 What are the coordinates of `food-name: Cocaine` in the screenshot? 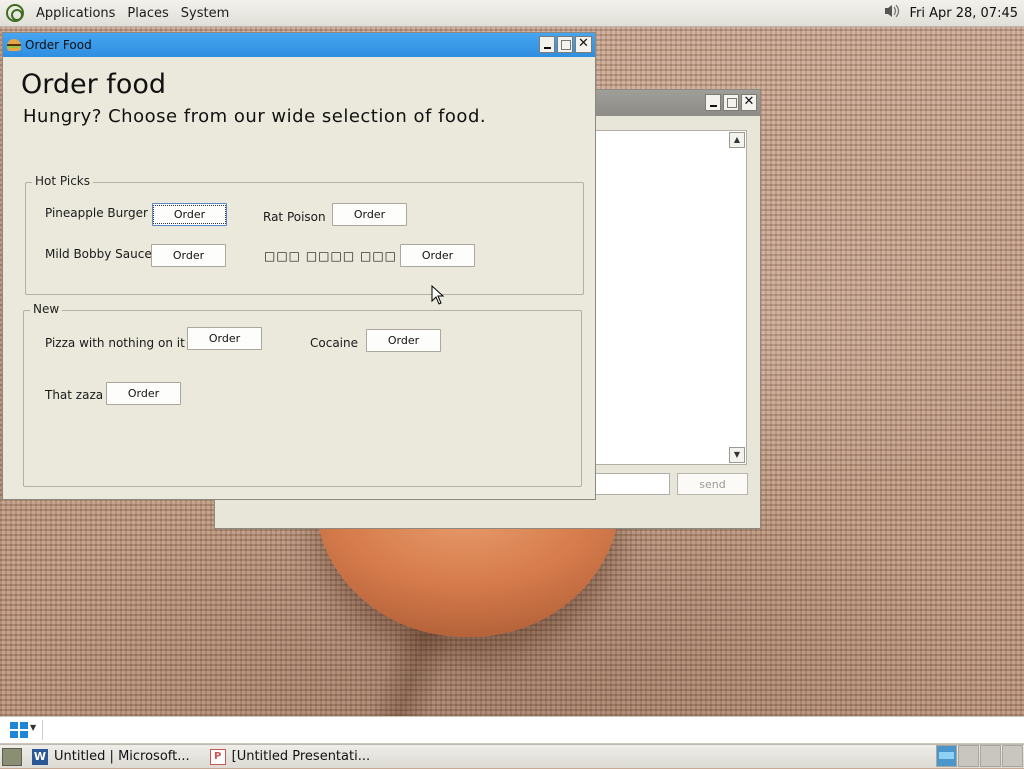 It's located at (334, 343).